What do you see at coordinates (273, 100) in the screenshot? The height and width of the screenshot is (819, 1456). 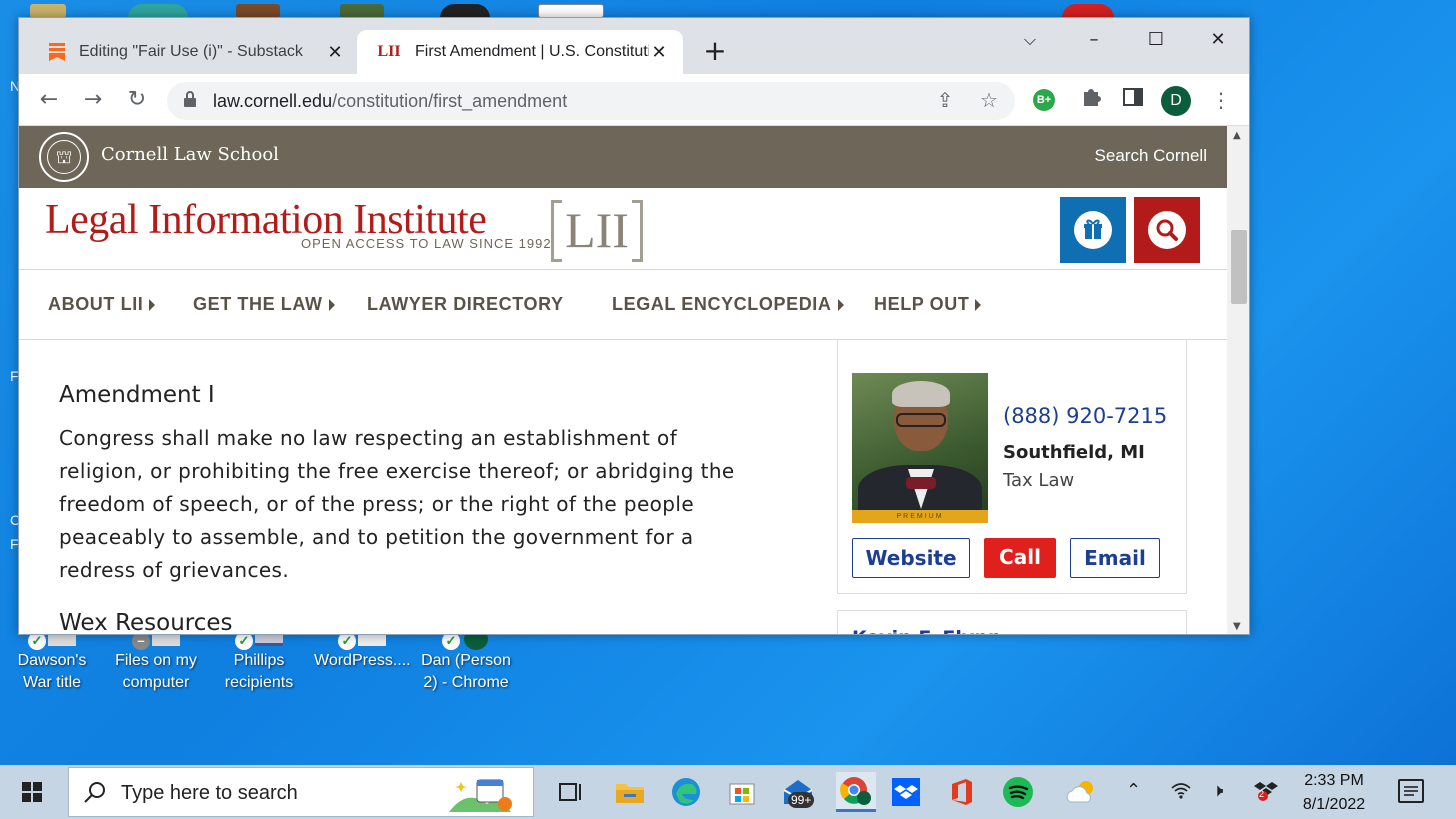 I see `url-host: law.cornell.edu` at bounding box center [273, 100].